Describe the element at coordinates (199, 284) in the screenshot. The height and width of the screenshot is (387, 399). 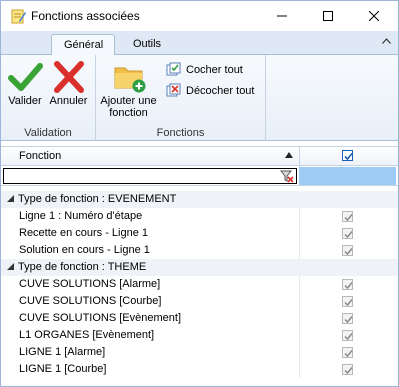
I see `table-row: CUVE SOLUTIONS [Alarme]` at that location.